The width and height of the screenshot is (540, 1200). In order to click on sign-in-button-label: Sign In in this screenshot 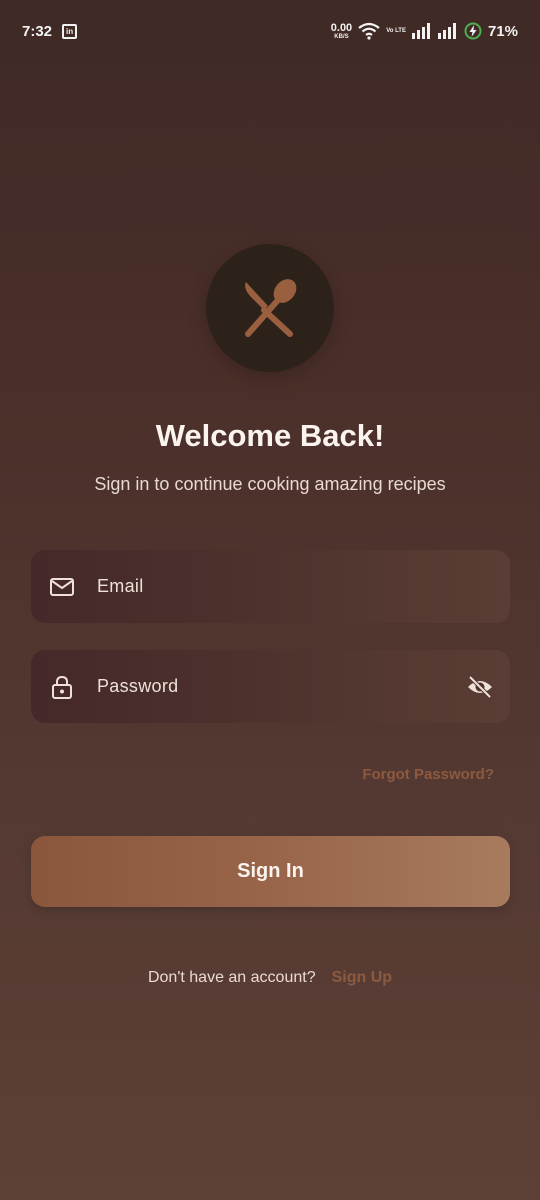, I will do `click(270, 871)`.